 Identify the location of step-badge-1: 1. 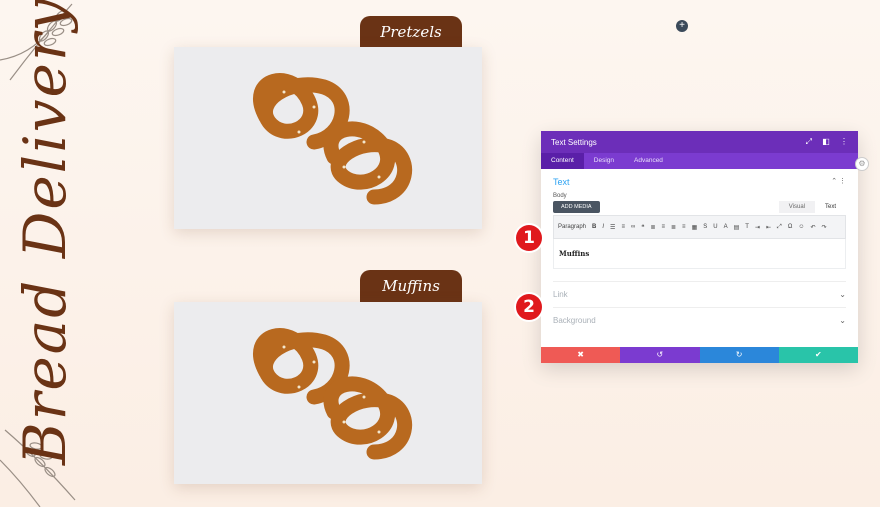
(529, 238).